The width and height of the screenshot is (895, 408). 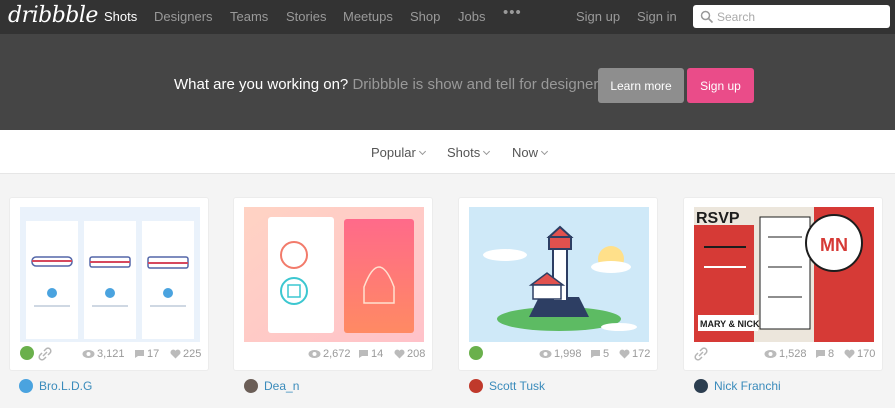 I want to click on filter-shots-label: Shots, so click(x=464, y=152).